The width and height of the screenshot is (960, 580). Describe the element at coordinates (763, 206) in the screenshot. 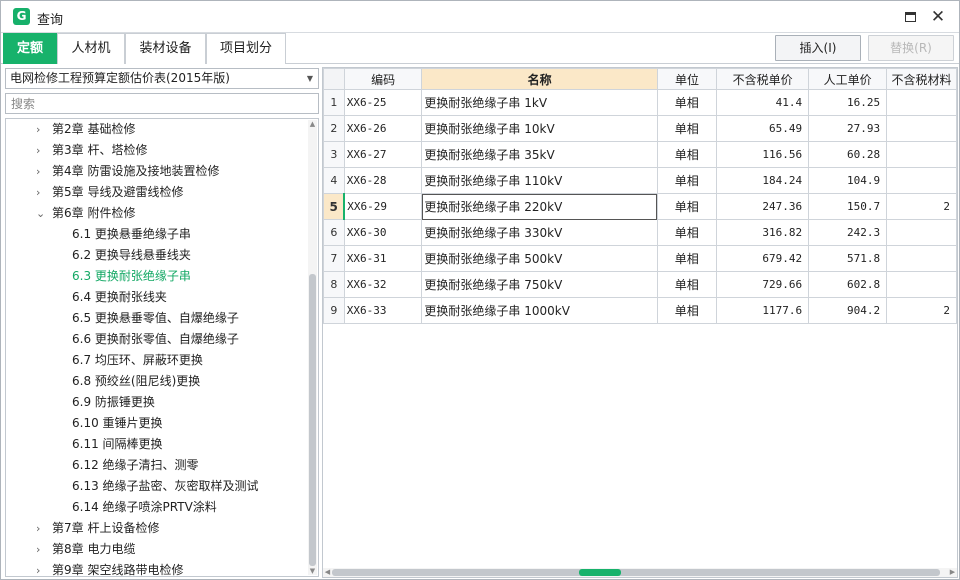

I see `price-cell: 247.36` at that location.